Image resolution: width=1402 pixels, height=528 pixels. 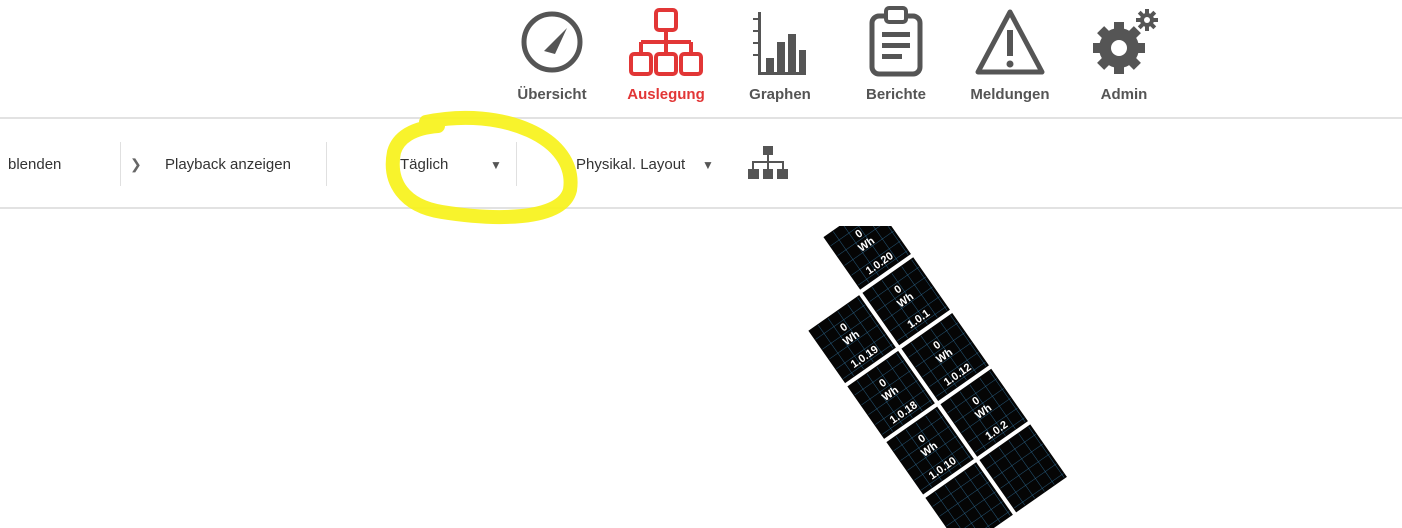 What do you see at coordinates (228, 164) in the screenshot?
I see `playback-button: Playback anzeigen` at bounding box center [228, 164].